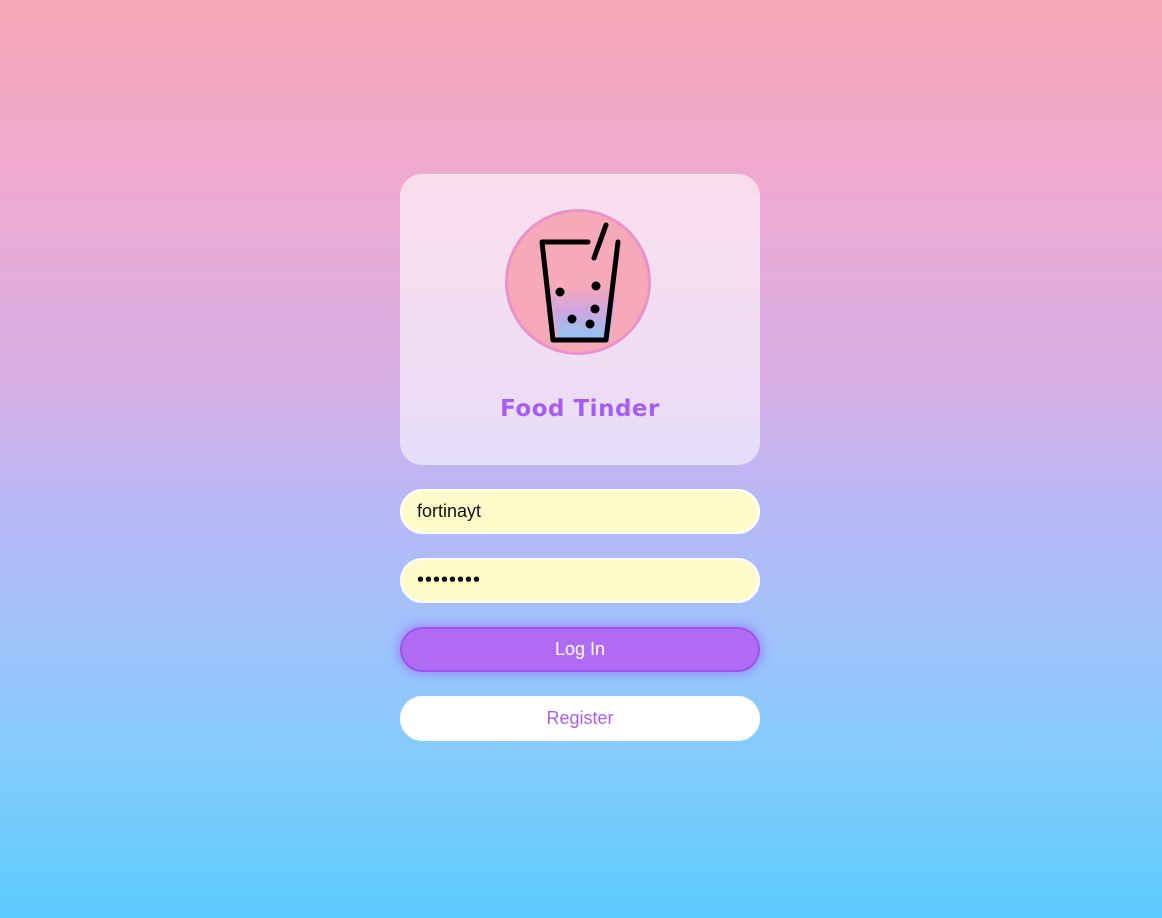  Describe the element at coordinates (580, 718) in the screenshot. I see `register-button: Register` at that location.